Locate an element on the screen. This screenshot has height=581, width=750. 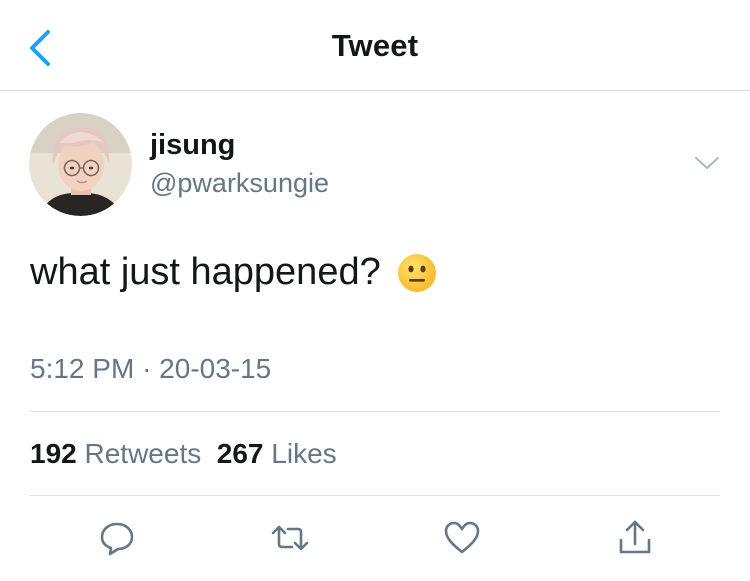
author-name: jisung is located at coordinates (192, 145).